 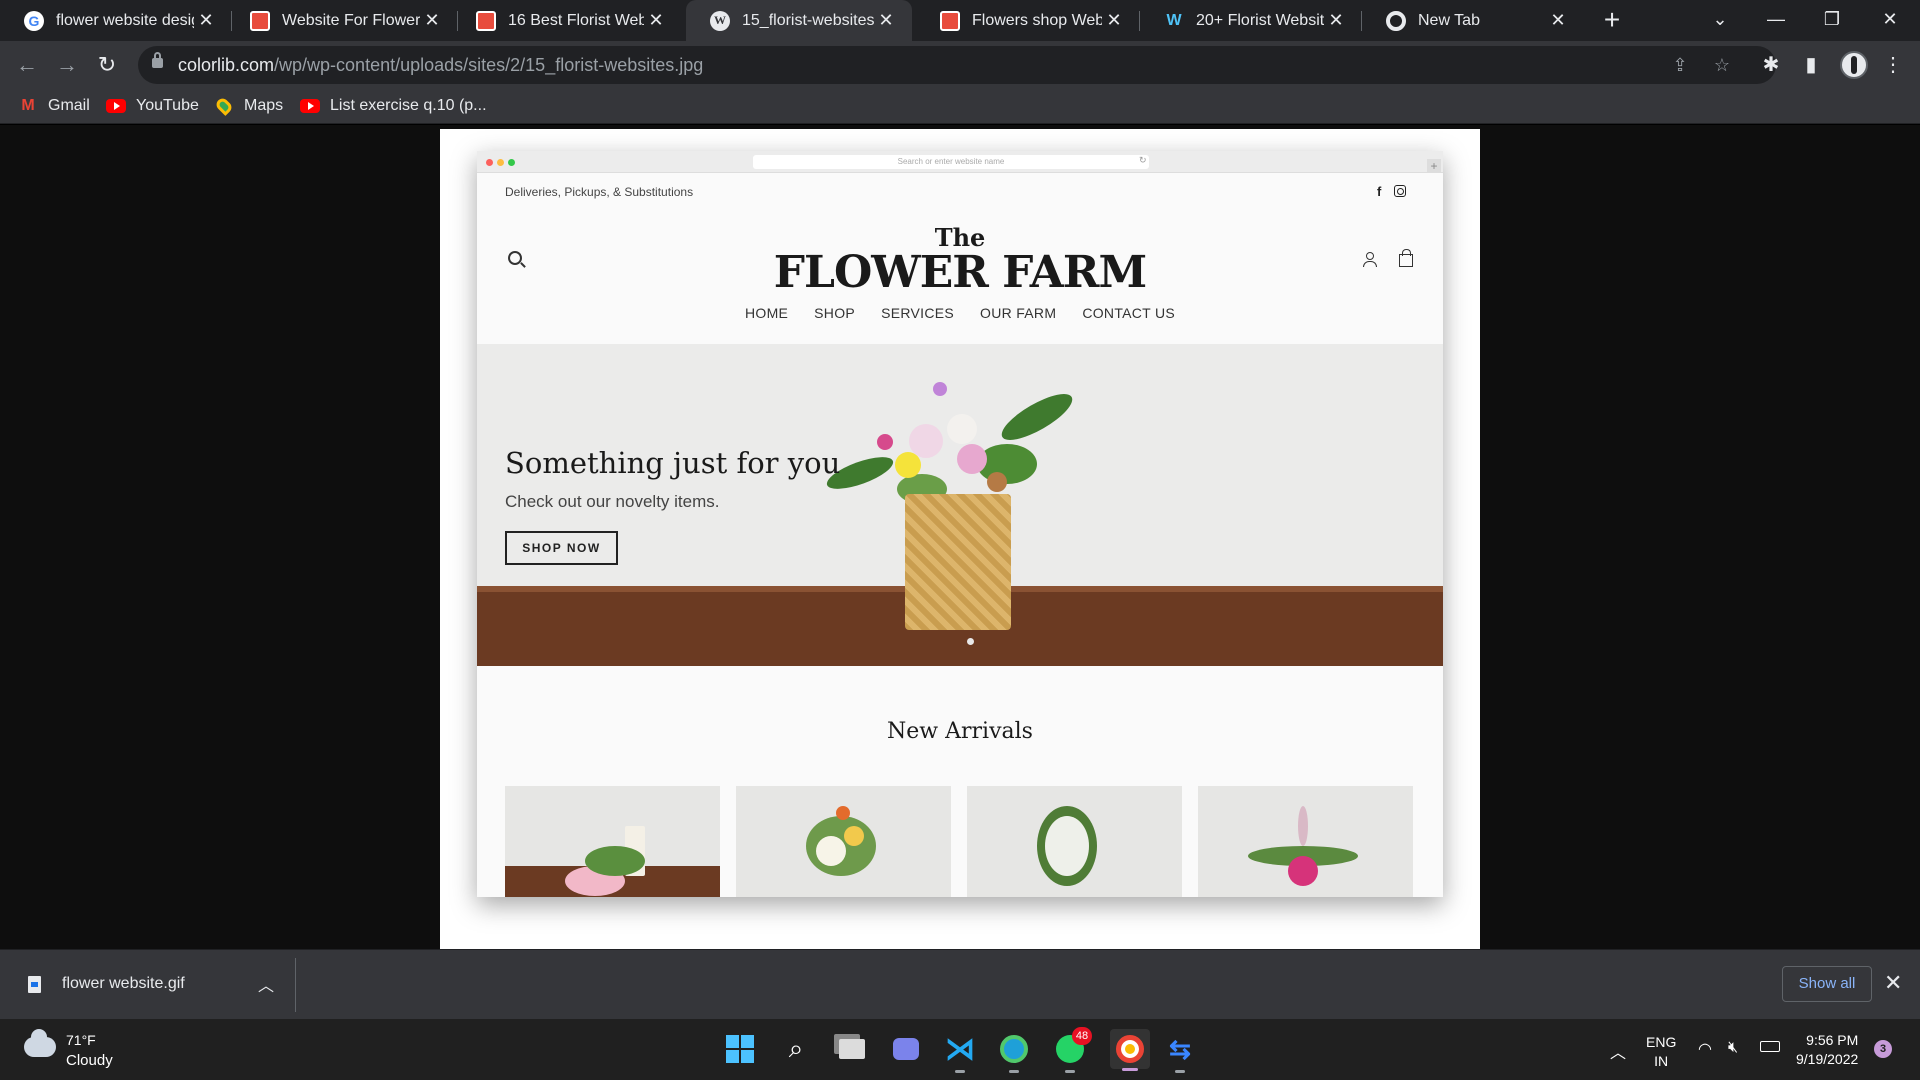 What do you see at coordinates (1827, 1050) in the screenshot?
I see `clock: 9:56 PM 9/19/2022` at bounding box center [1827, 1050].